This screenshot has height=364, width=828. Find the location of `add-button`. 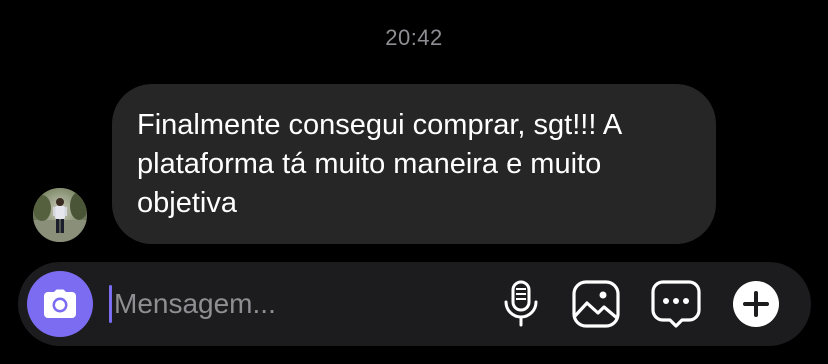

add-button is located at coordinates (756, 304).